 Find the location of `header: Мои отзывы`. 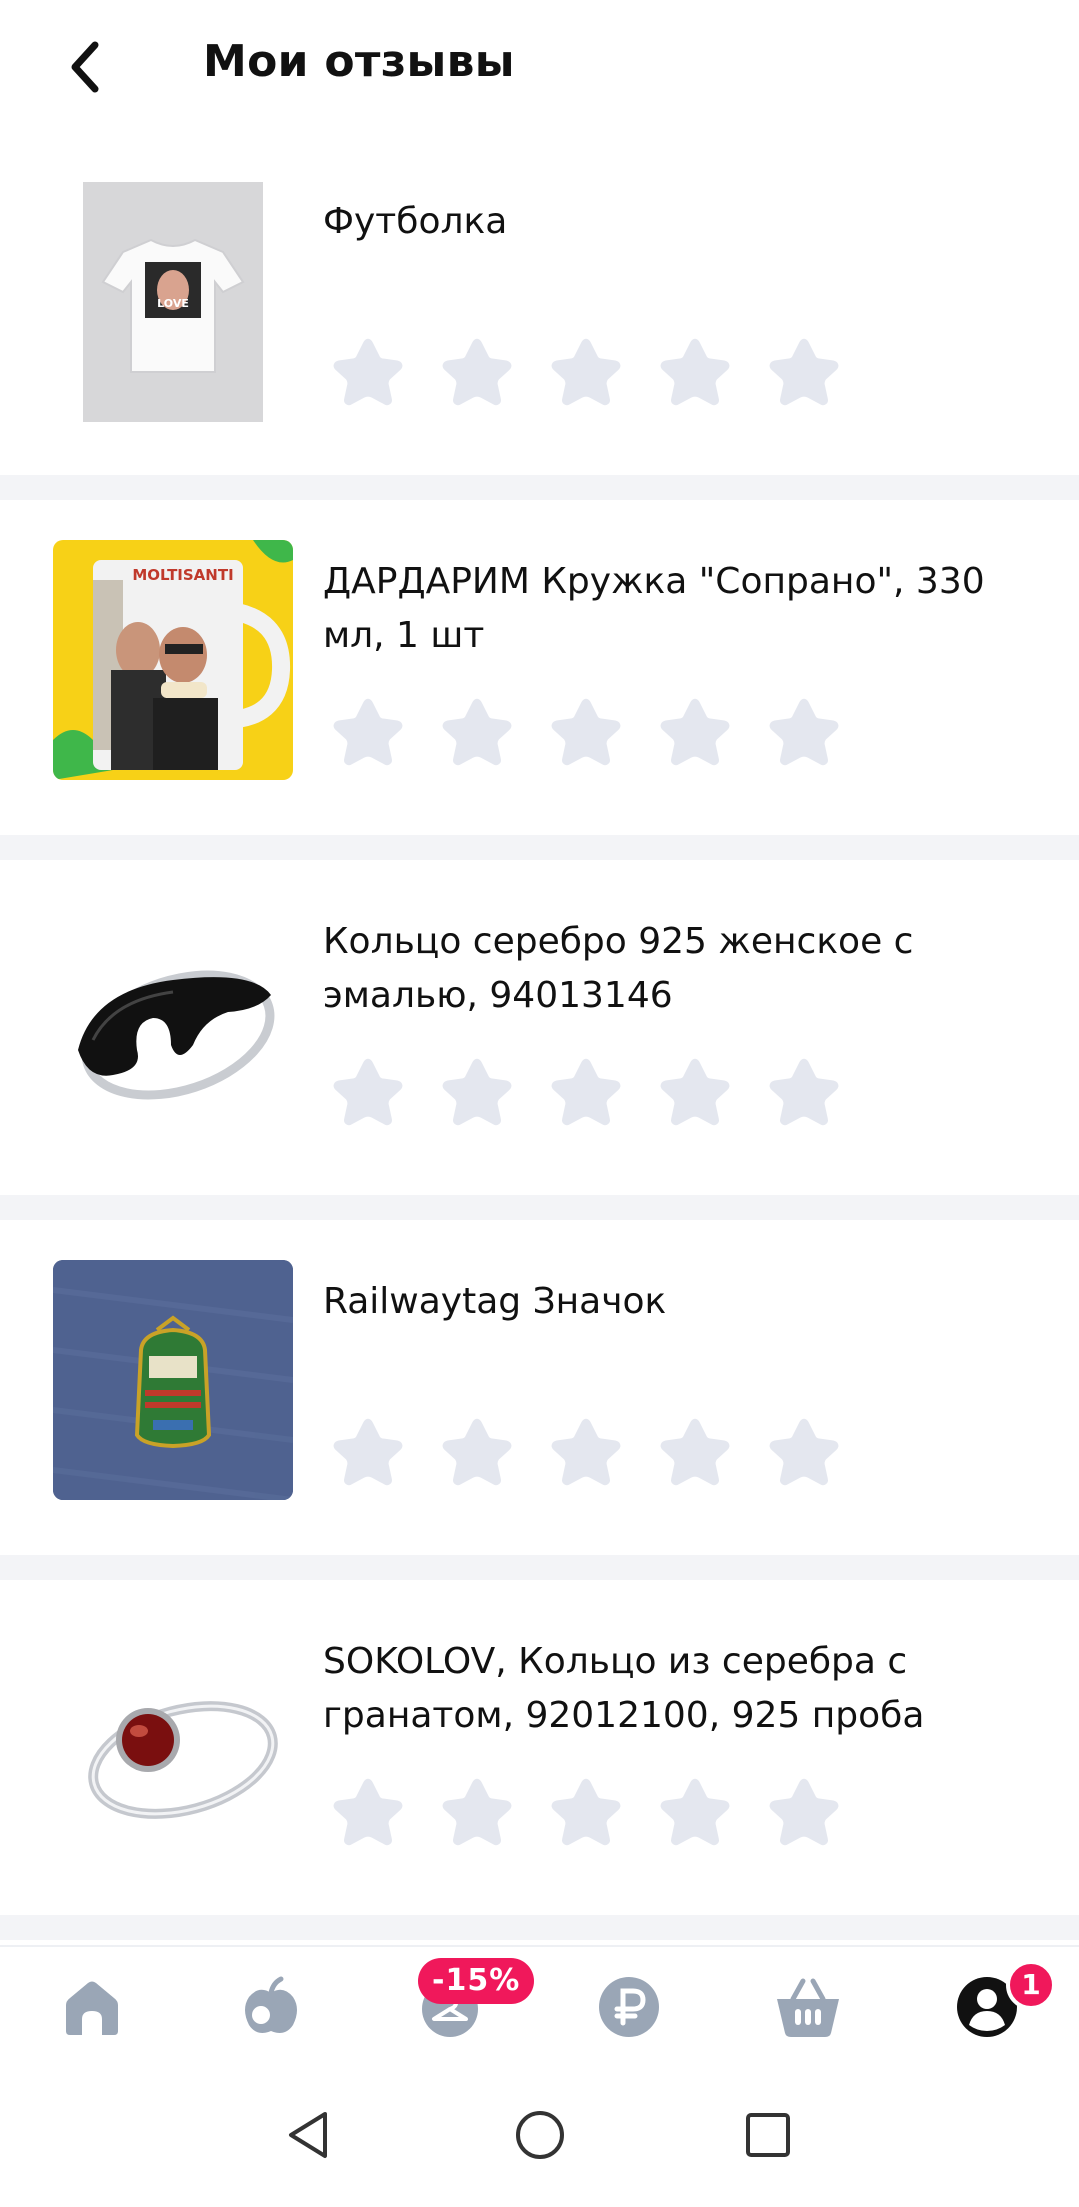

header: Мои отзывы is located at coordinates (539, 70).